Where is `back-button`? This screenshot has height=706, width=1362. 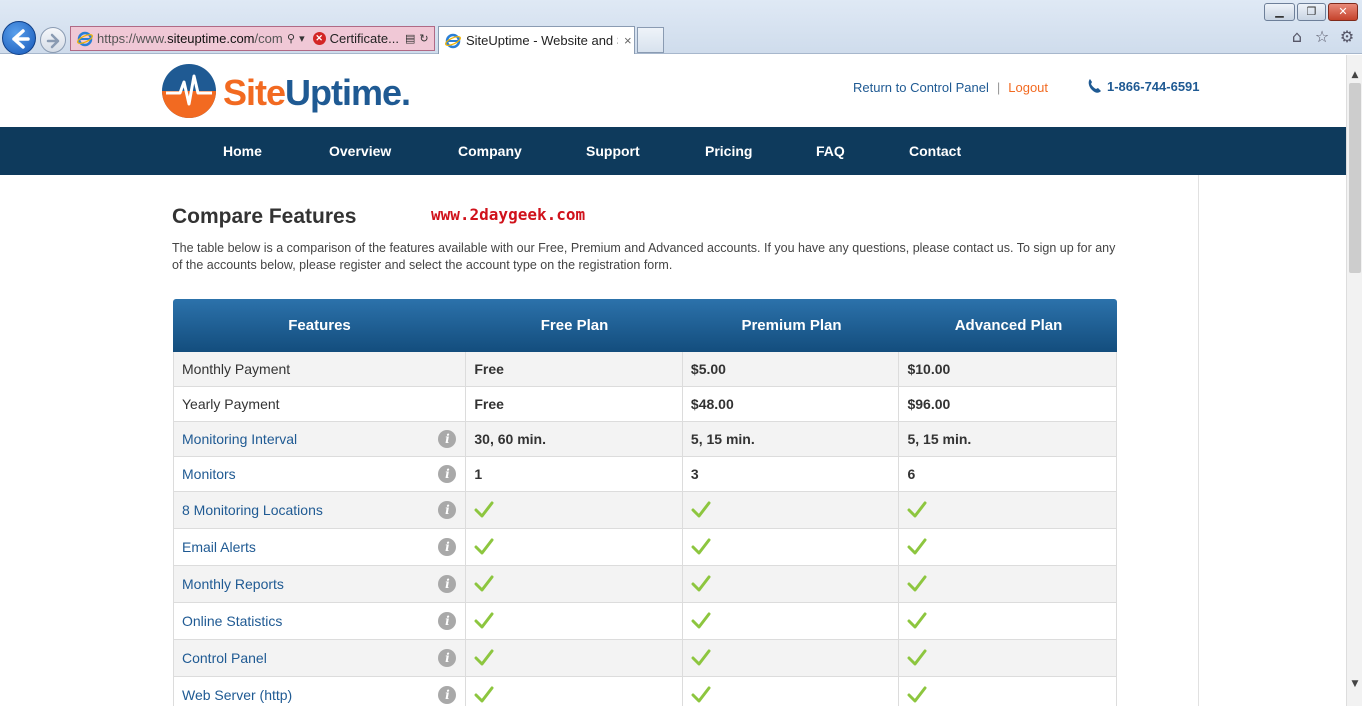
back-button is located at coordinates (19, 38).